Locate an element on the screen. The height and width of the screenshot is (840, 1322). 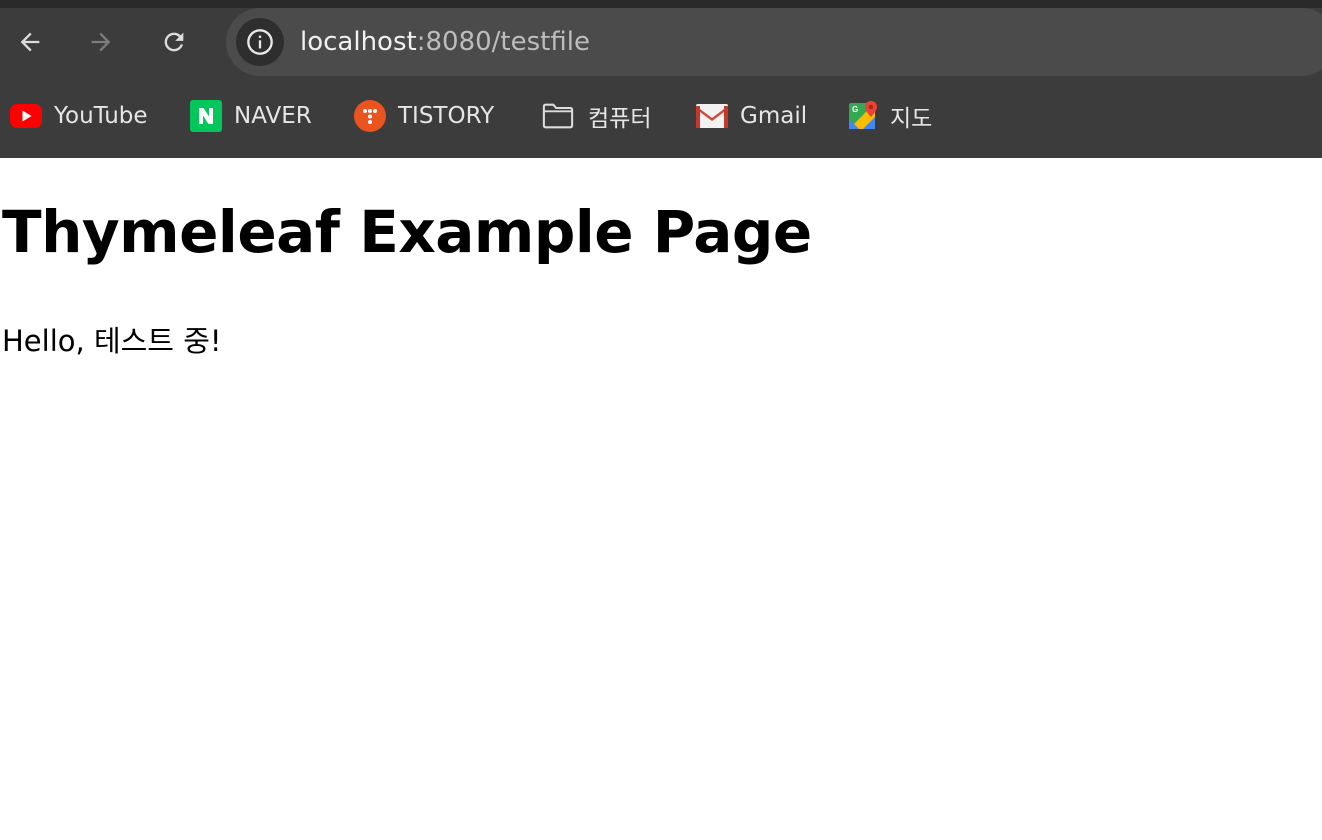
bookmark-youtube: YouTube is located at coordinates (79, 116).